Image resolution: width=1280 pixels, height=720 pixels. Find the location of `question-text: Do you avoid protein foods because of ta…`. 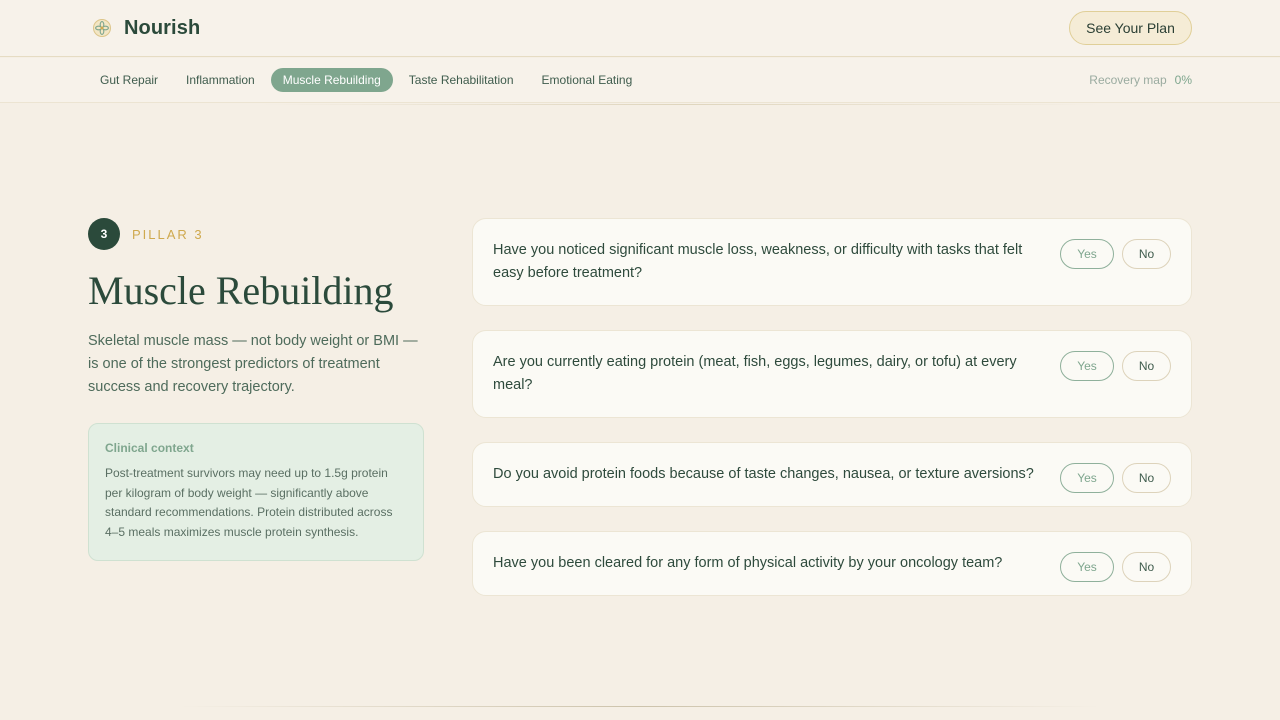

question-text: Do you avoid protein foods because of ta… is located at coordinates (763, 474).